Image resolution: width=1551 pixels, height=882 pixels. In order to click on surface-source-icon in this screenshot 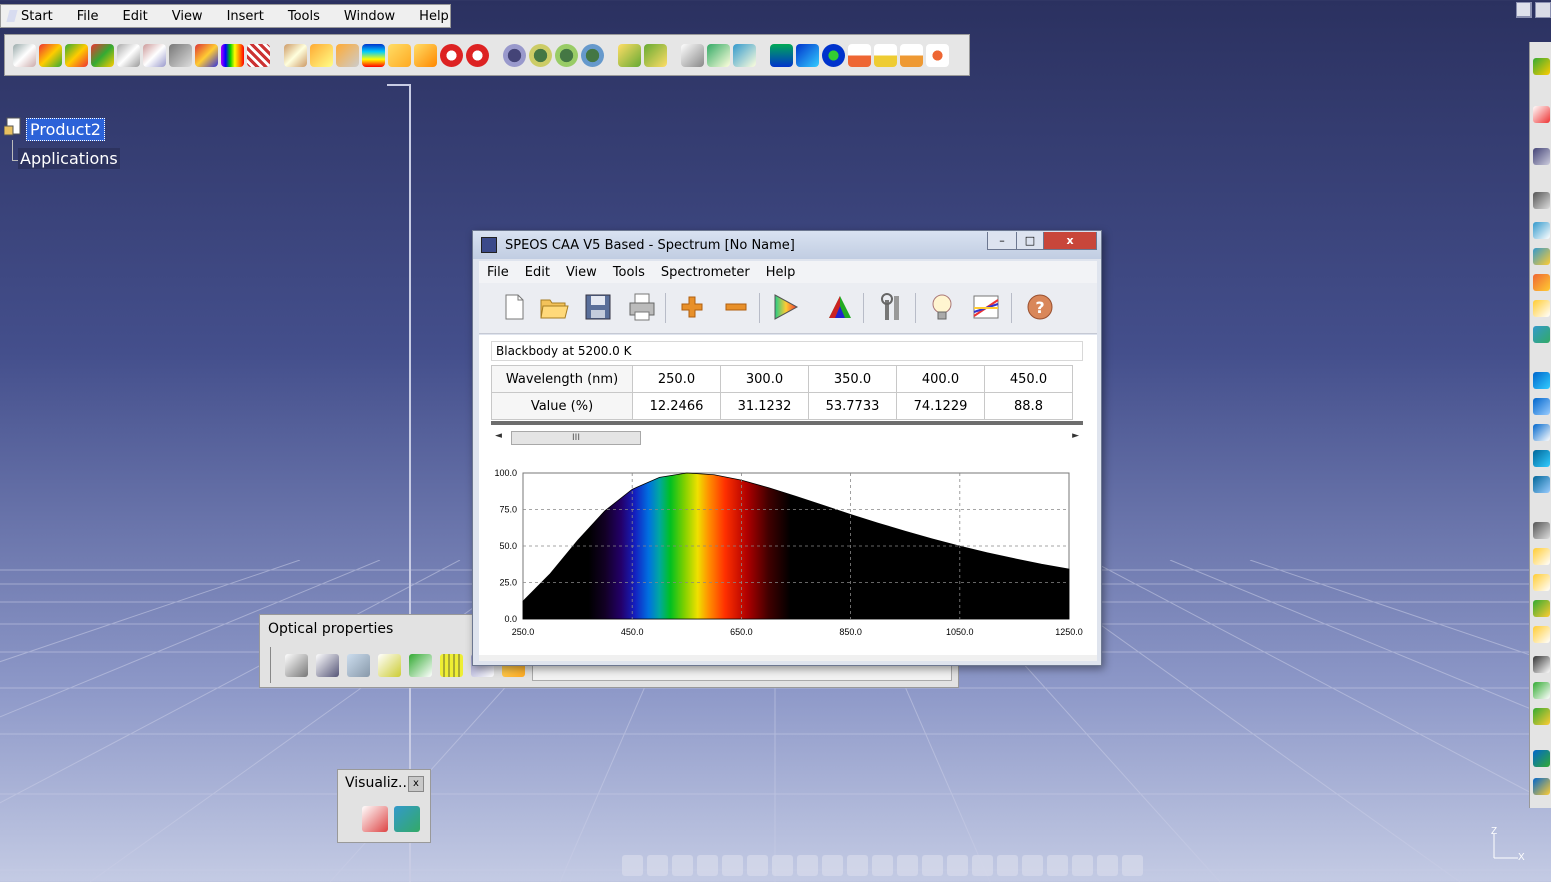, I will do `click(50, 55)`.